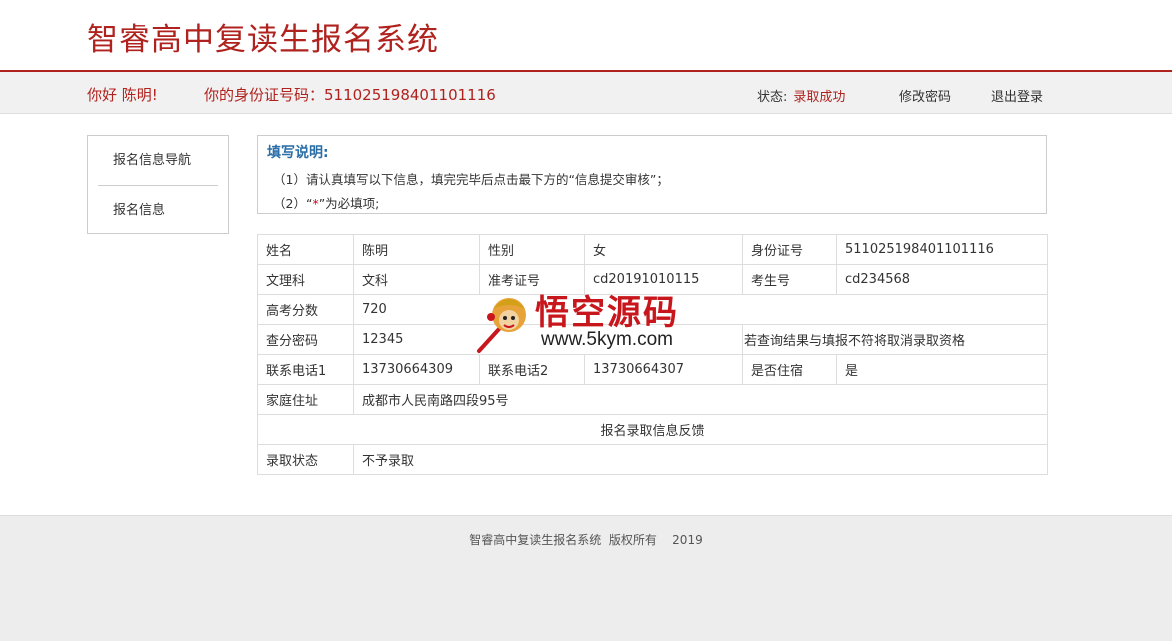 Image resolution: width=1172 pixels, height=641 pixels. Describe the element at coordinates (350, 95) in the screenshot. I see `id-number-text: 你的身份证号码：511025198401101116` at that location.